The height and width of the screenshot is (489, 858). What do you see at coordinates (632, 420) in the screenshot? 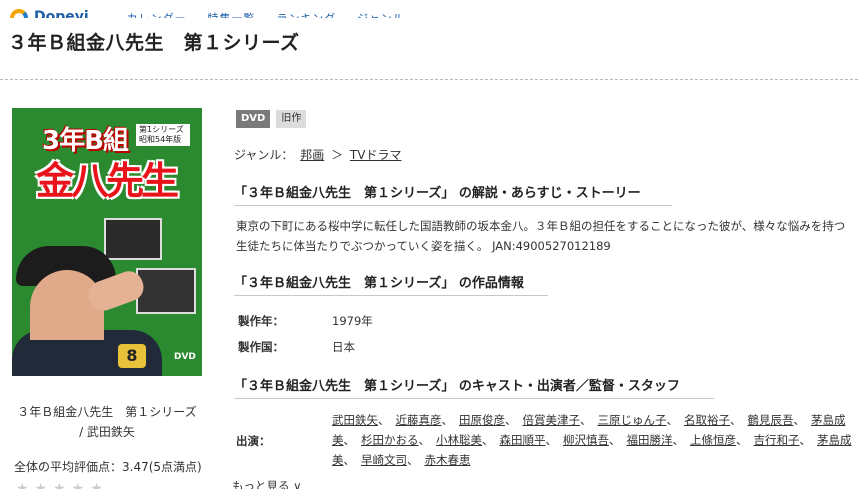
I see `cast-member-link: 三原じゅん子` at bounding box center [632, 420].